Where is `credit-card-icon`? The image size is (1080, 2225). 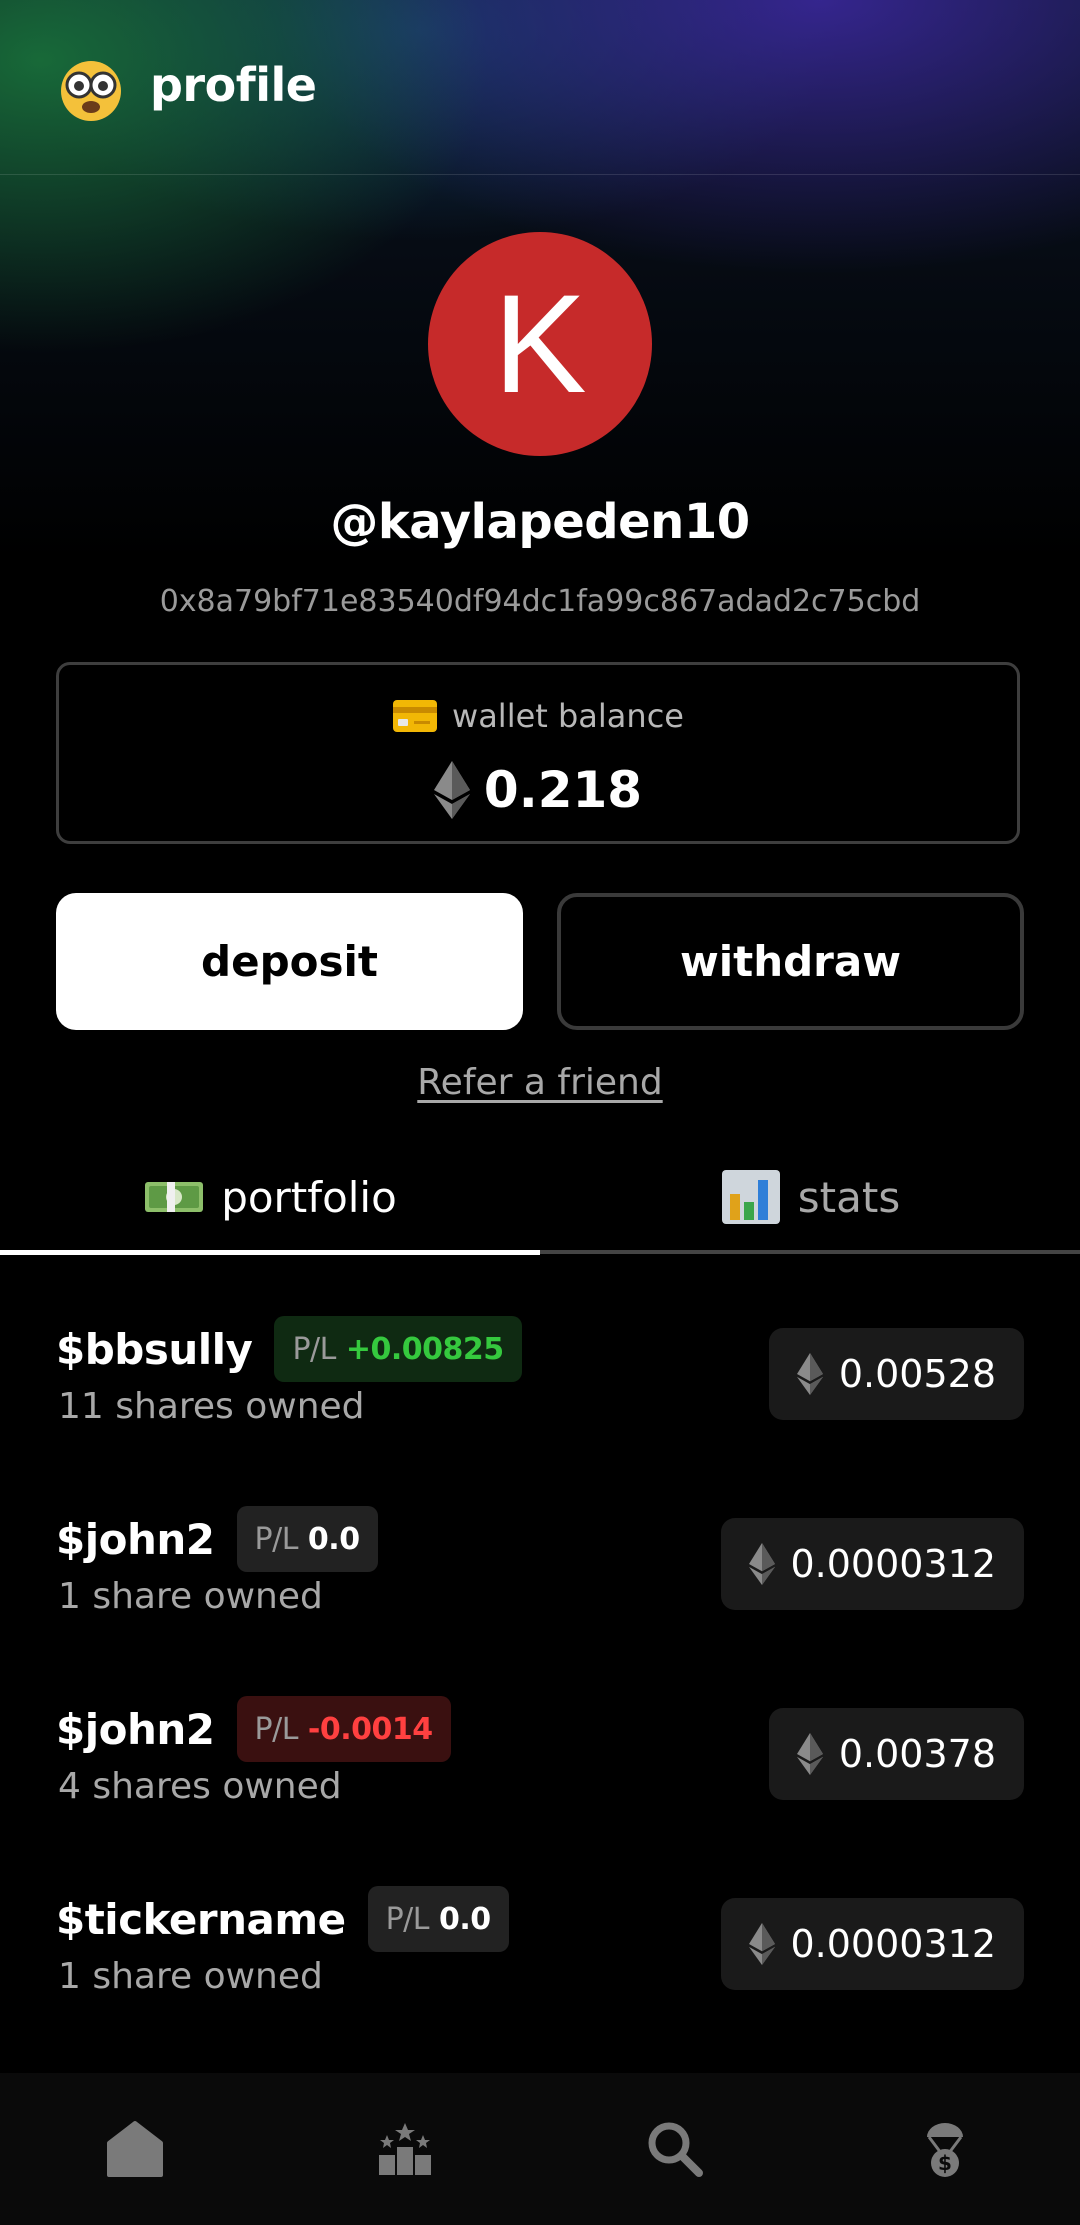
credit-card-icon is located at coordinates (415, 716).